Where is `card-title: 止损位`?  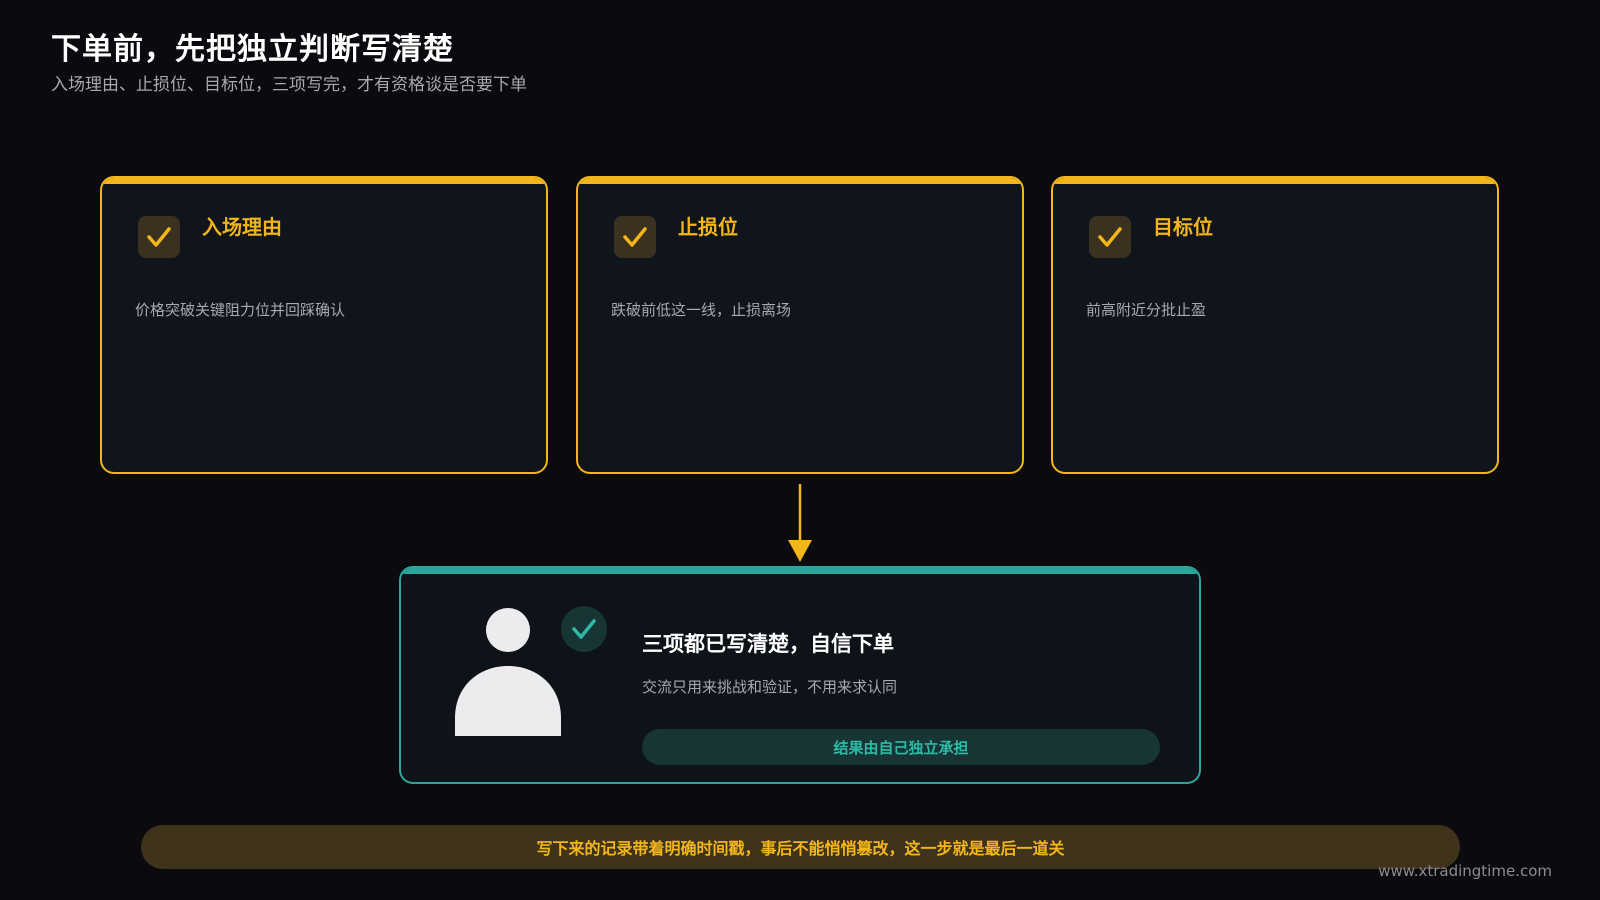
card-title: 止损位 is located at coordinates (708, 227).